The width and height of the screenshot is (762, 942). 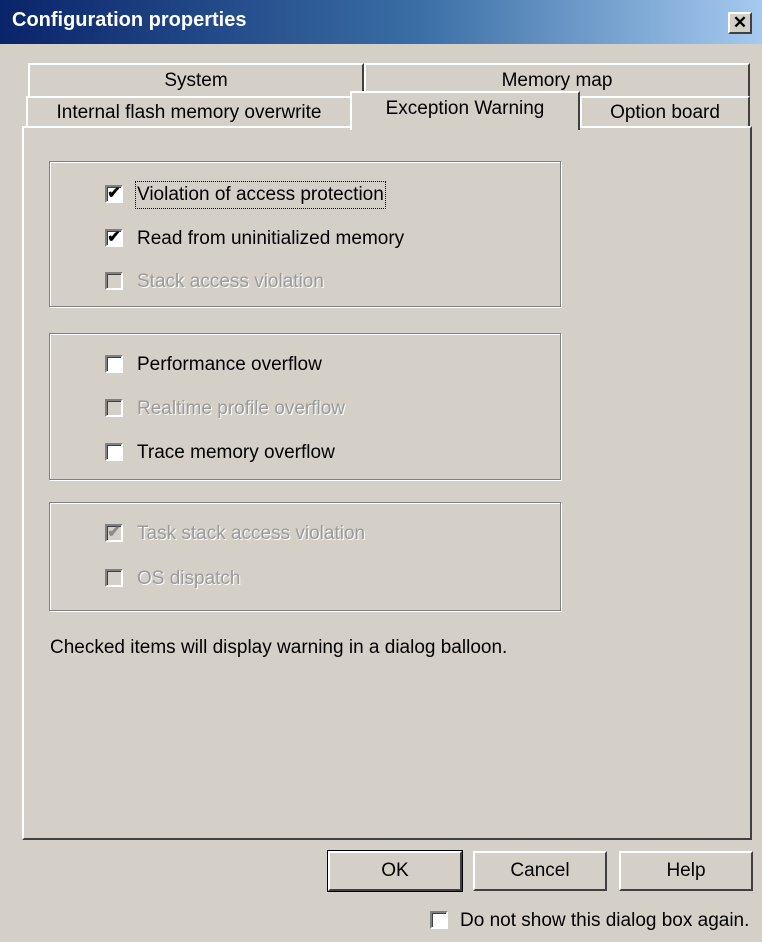 What do you see at coordinates (381, 22) in the screenshot?
I see `title-bar: Configuration properties ✕` at bounding box center [381, 22].